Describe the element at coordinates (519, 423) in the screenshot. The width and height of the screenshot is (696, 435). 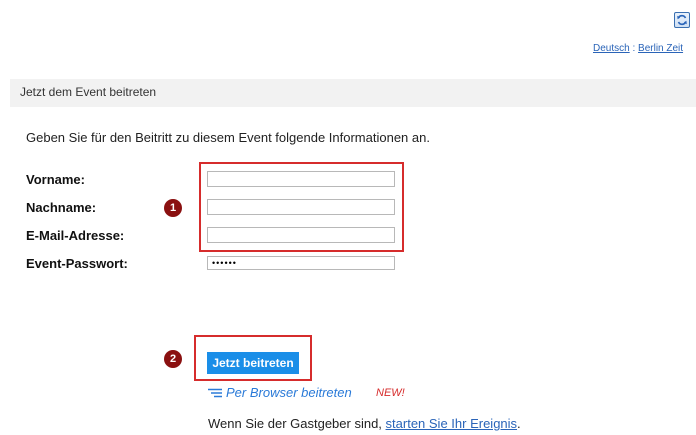
I see `host-suffix-text: .` at that location.